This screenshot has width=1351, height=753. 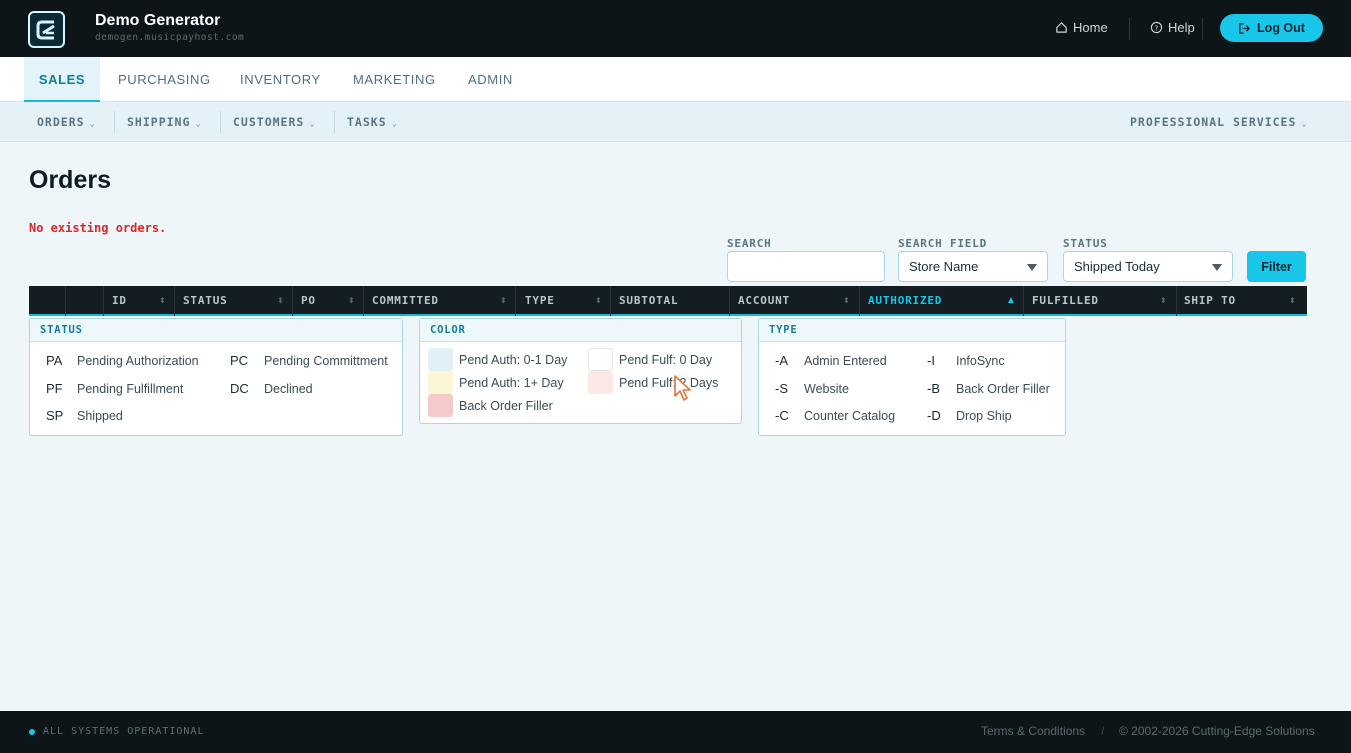 I want to click on legend-label: Pend Fulf: 2 Days, so click(x=669, y=382).